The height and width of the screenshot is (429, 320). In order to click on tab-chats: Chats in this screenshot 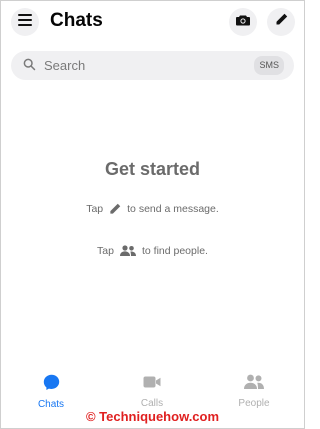, I will do `click(51, 392)`.